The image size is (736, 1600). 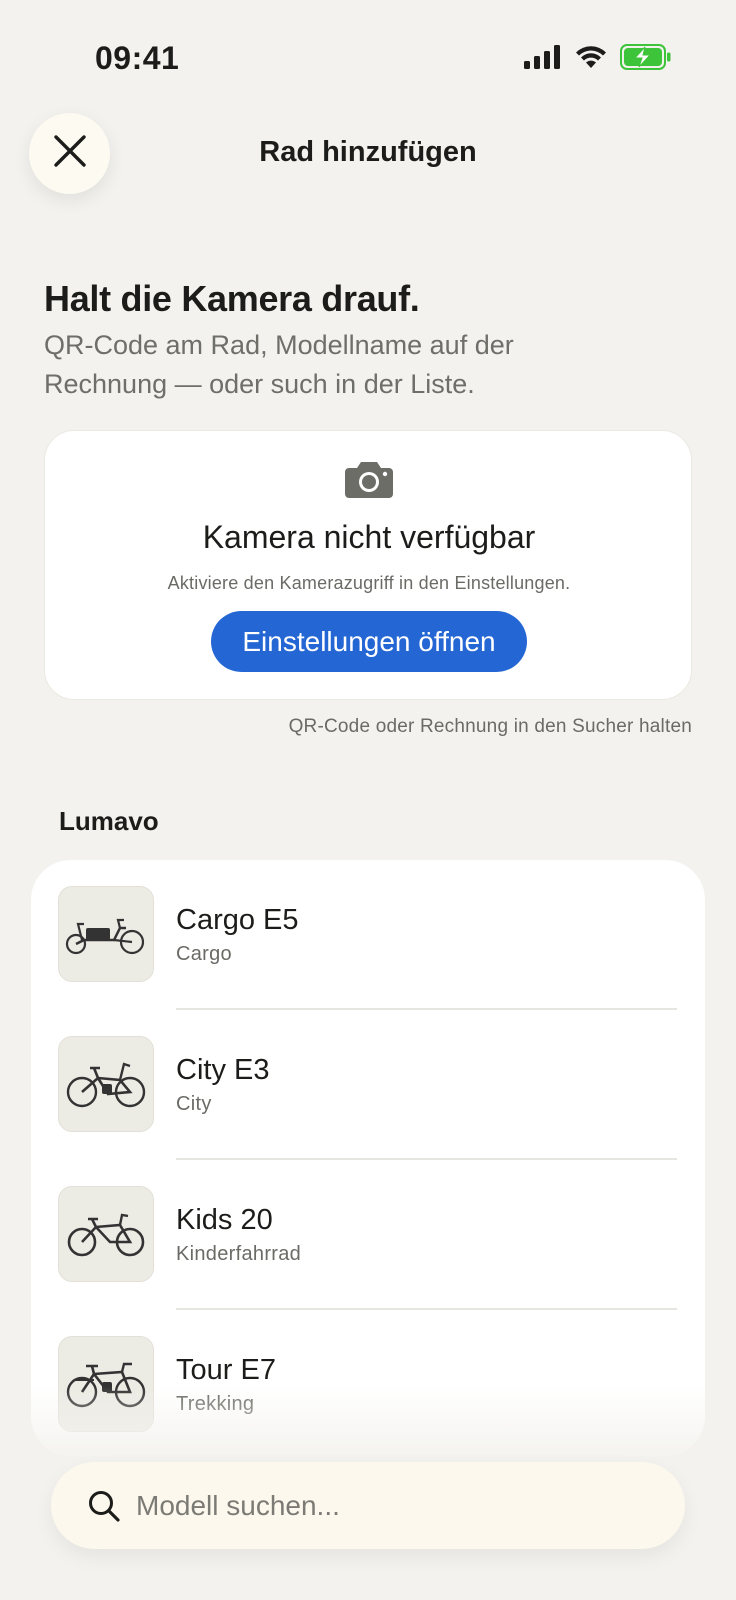 What do you see at coordinates (224, 1220) in the screenshot?
I see `bike-name: Kids 20` at bounding box center [224, 1220].